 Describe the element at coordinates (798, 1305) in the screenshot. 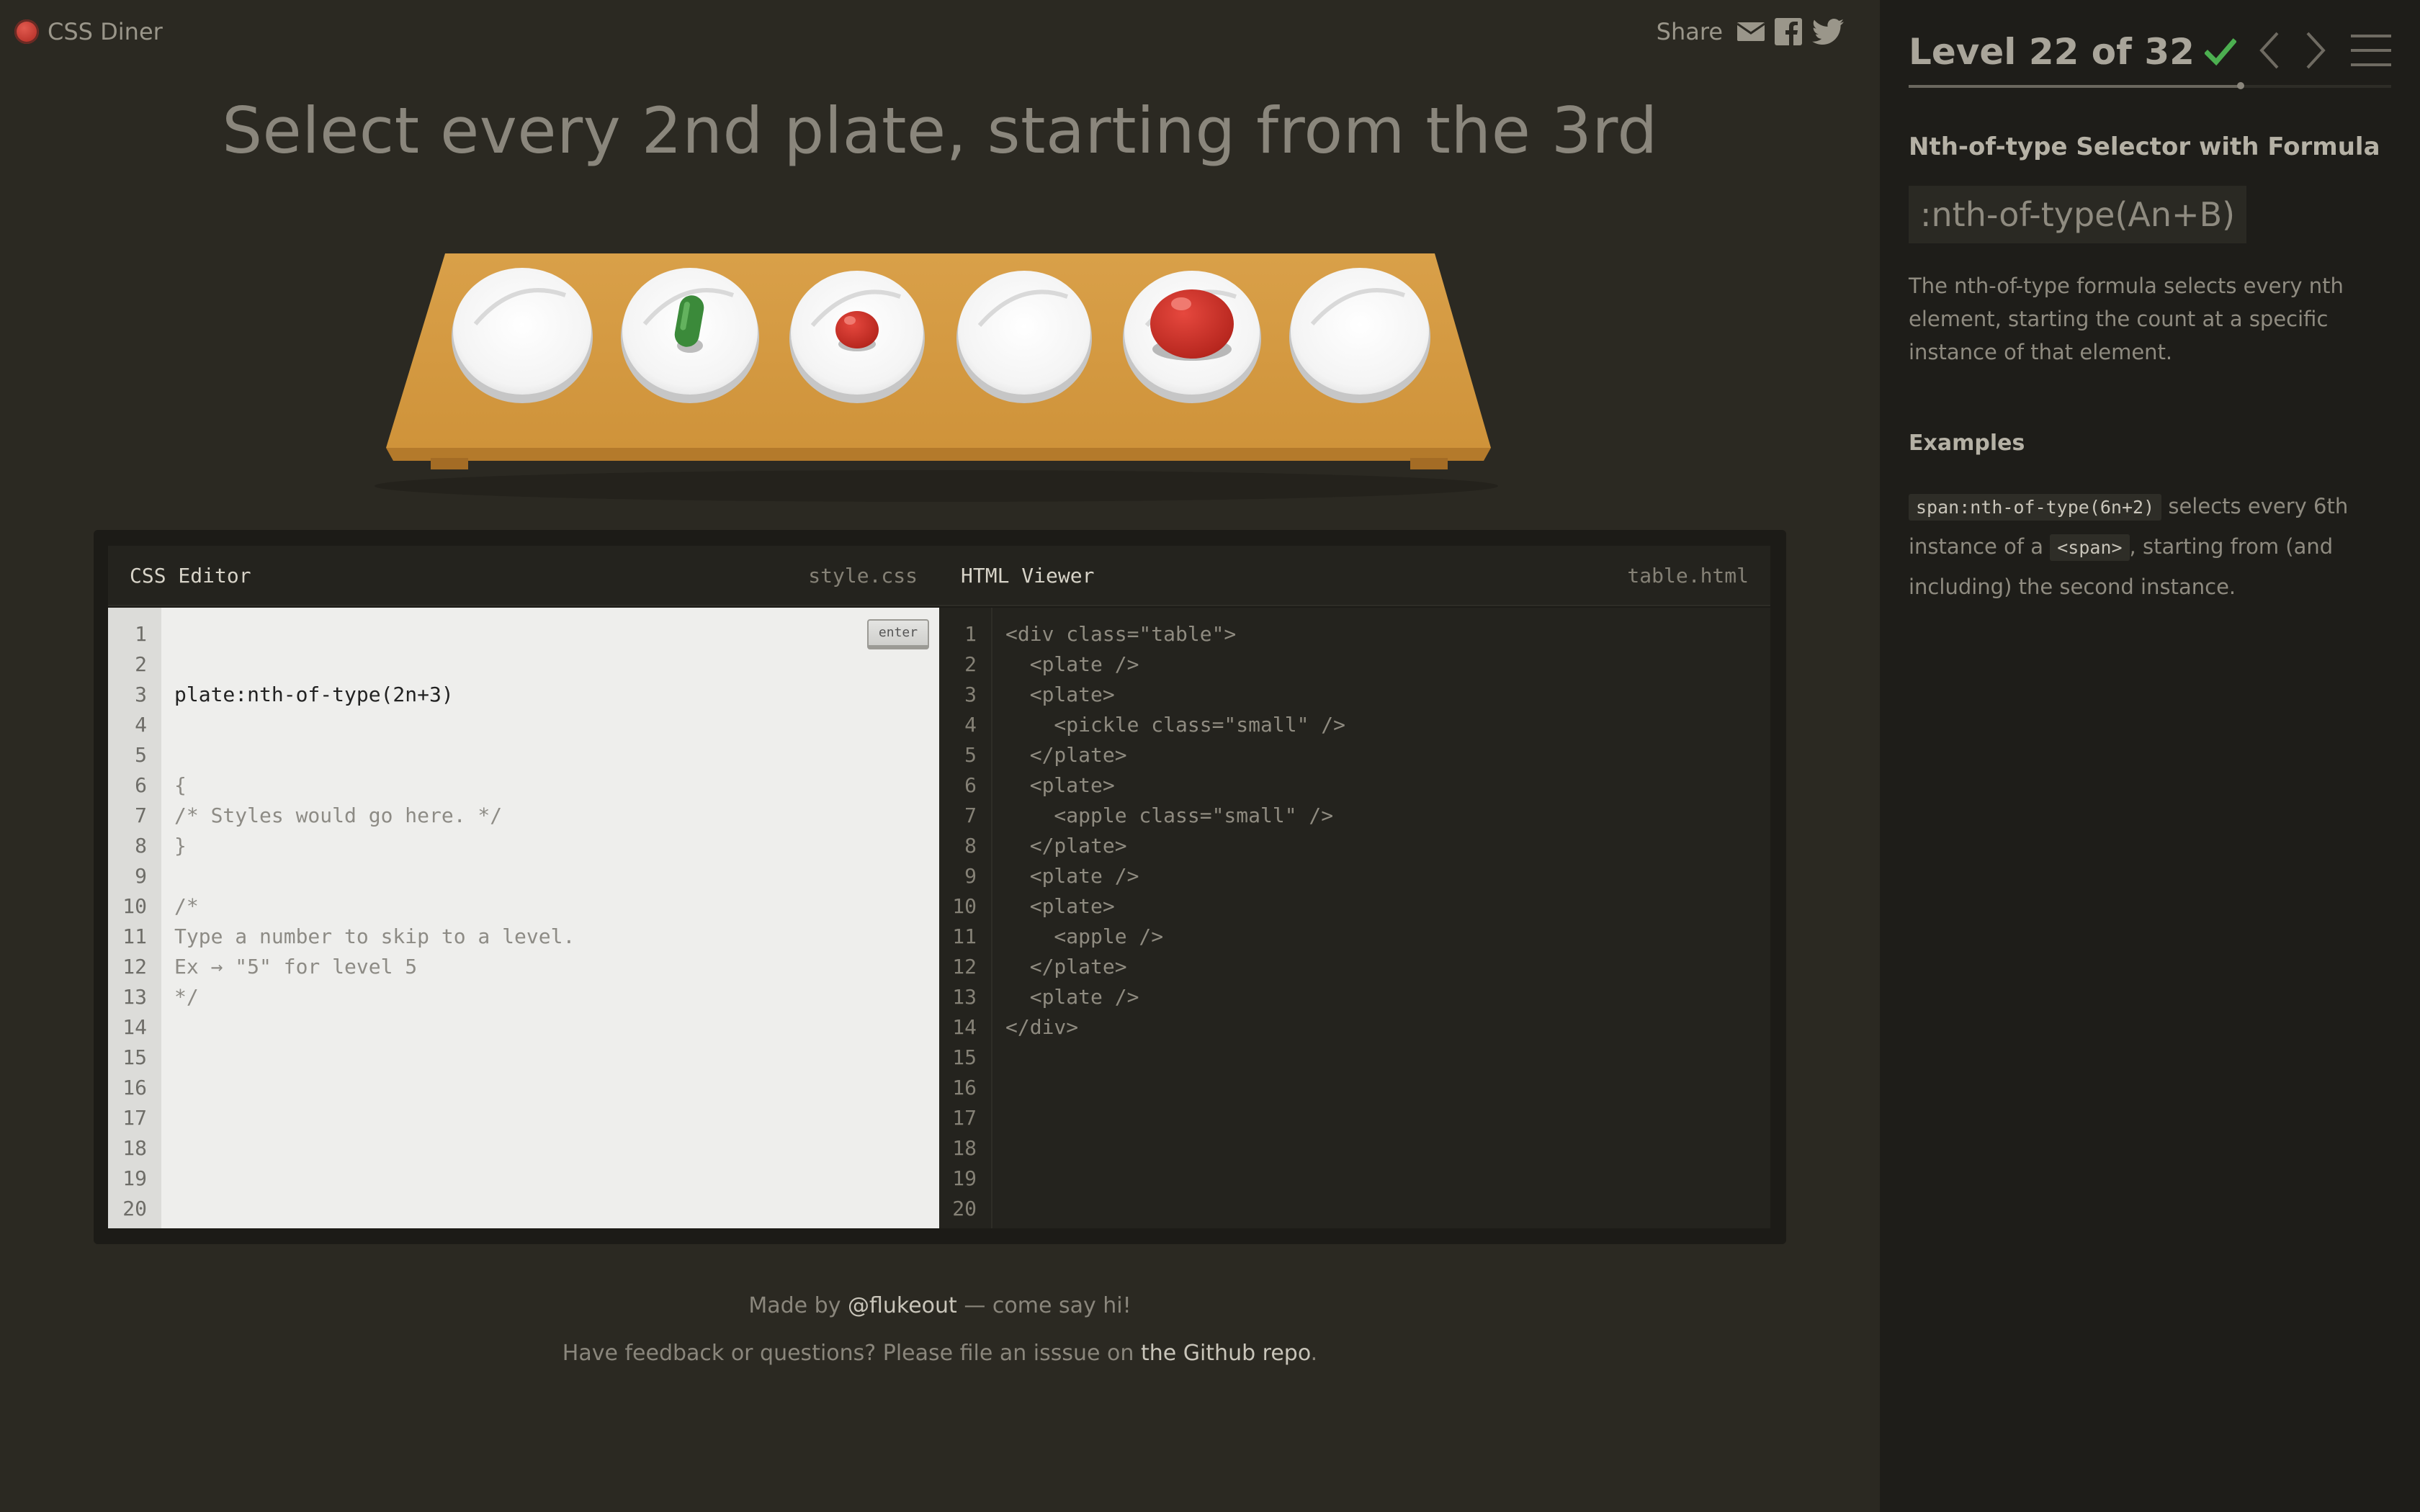

I see `footer-credit-prefix: Made by` at that location.